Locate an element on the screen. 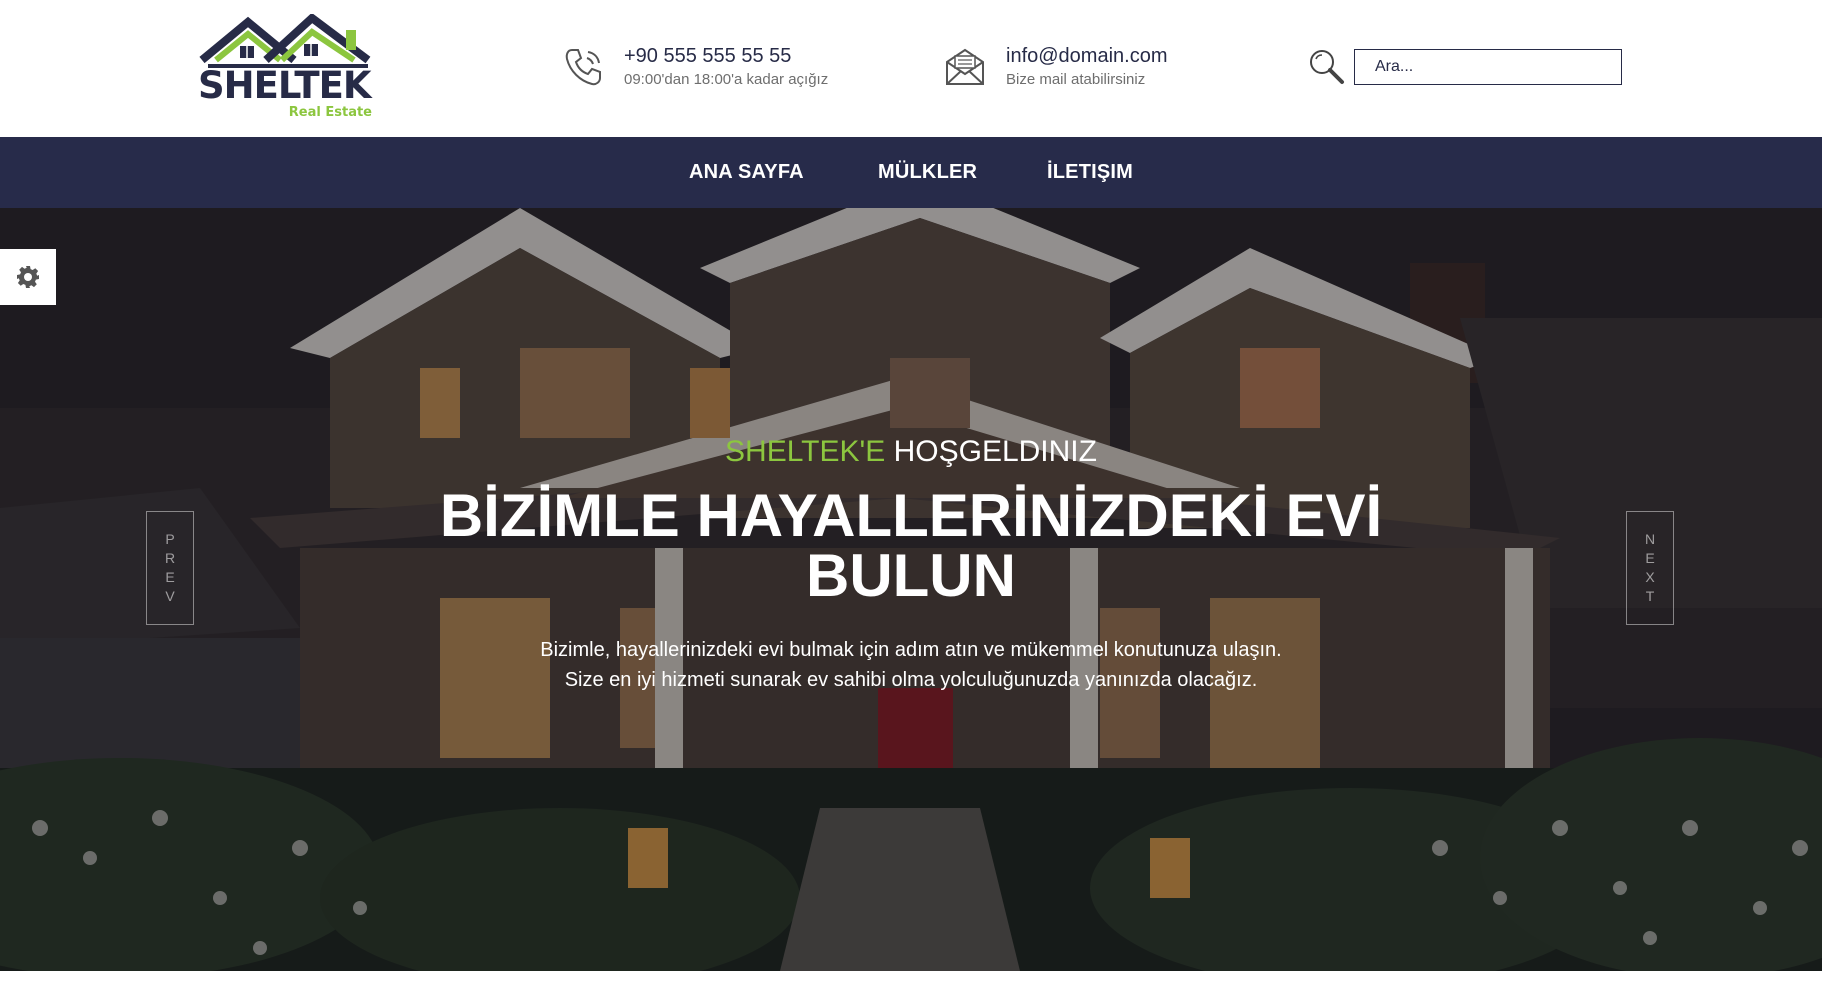 This screenshot has width=1822, height=994. email-note: Bize mail atabilirsiniz is located at coordinates (1076, 79).